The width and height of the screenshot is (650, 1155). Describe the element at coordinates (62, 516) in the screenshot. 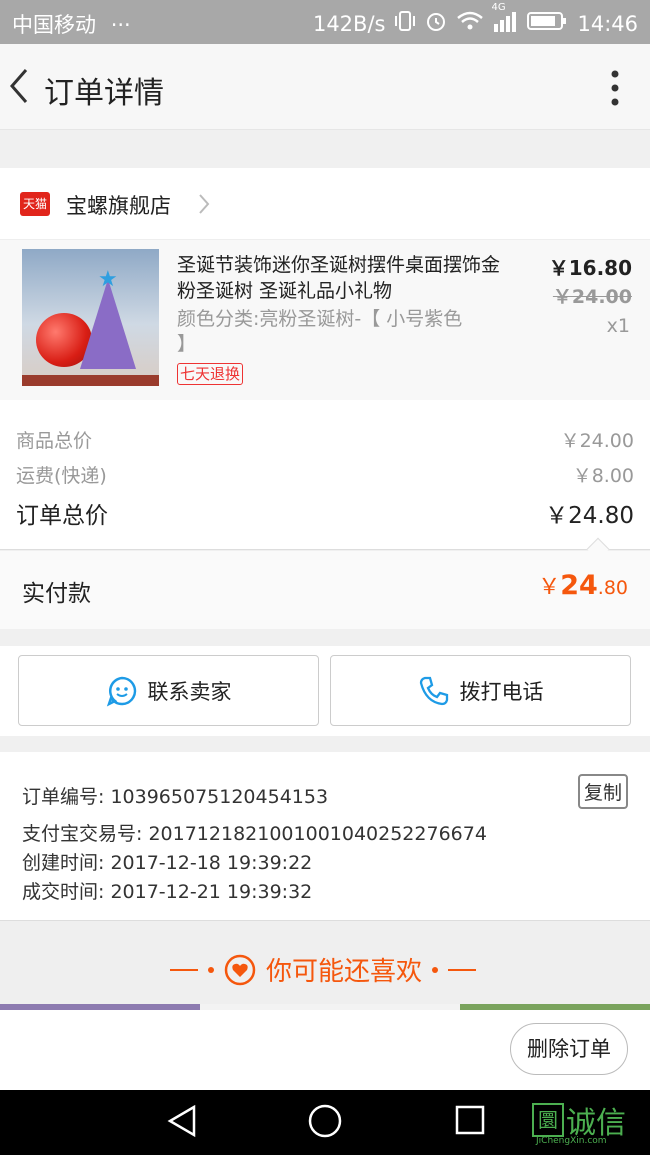

I see `order-total-label: 订单总价` at that location.